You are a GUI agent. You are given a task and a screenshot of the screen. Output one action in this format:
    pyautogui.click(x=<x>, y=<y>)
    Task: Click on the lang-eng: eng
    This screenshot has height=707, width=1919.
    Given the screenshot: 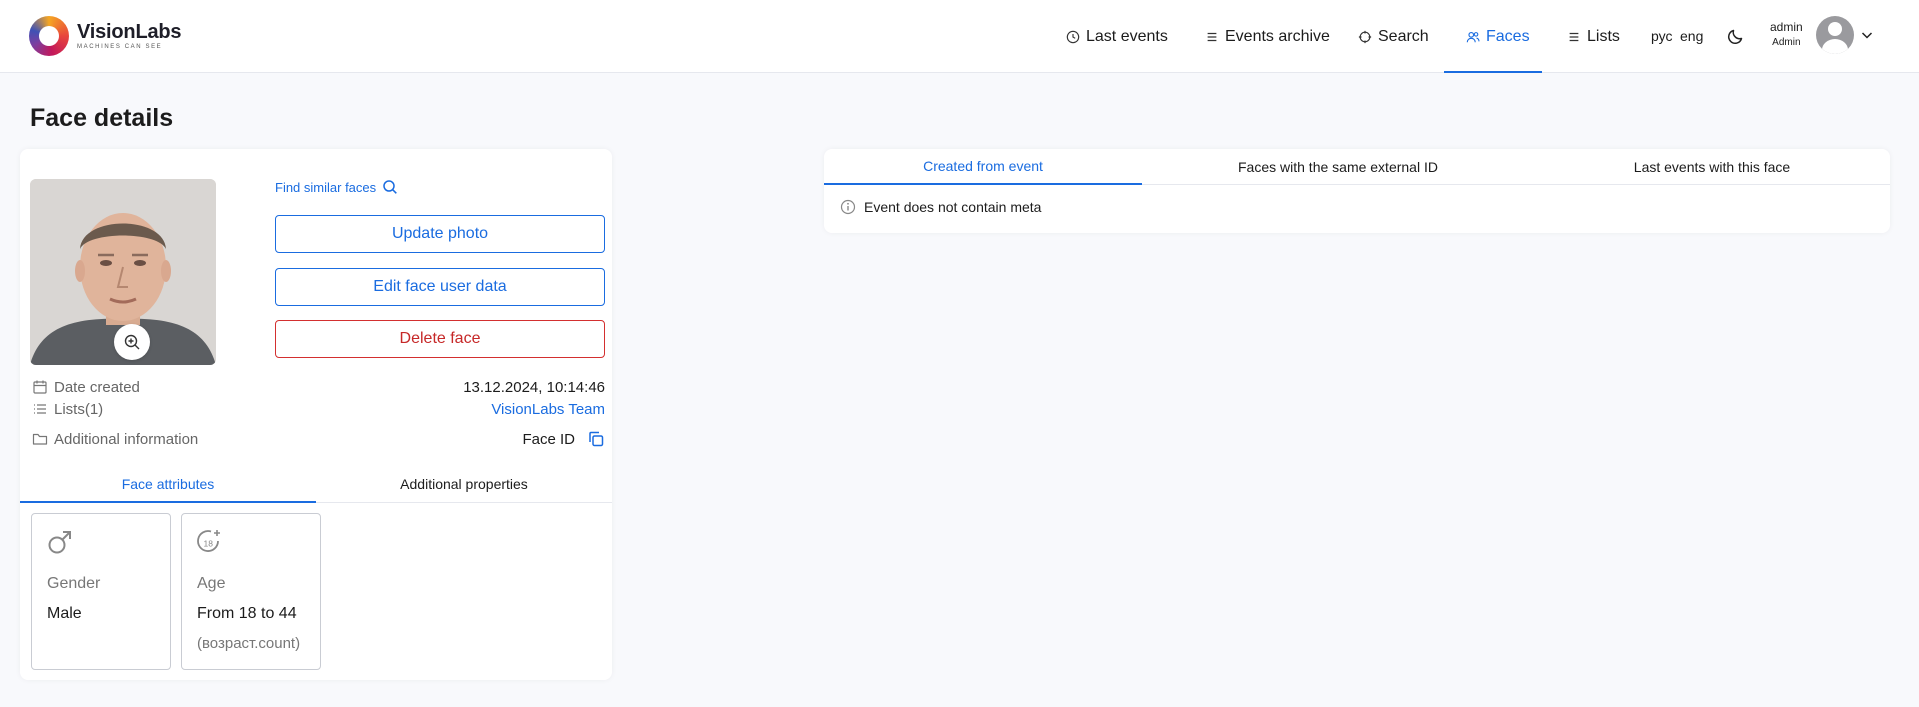 What is the action you would take?
    pyautogui.click(x=1691, y=36)
    